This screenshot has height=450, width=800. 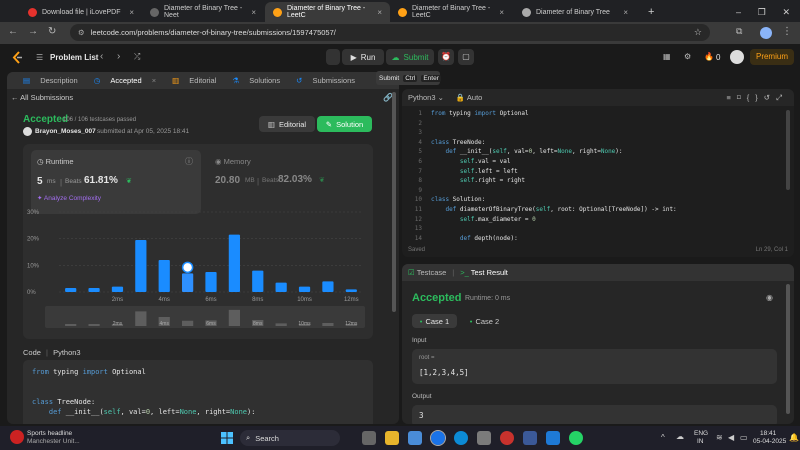 I want to click on prev-problem-icon: ‹, so click(x=101, y=56).